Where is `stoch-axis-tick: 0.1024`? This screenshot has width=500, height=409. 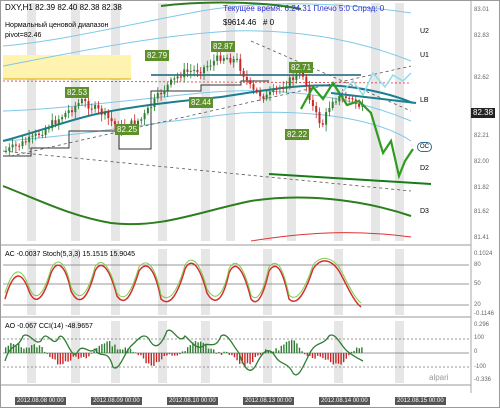
stoch-axis-tick: 0.1024 is located at coordinates (483, 254).